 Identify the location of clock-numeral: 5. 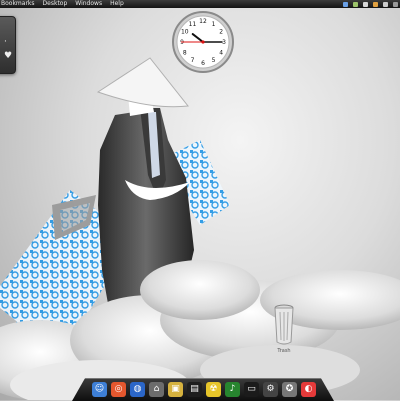
(214, 60).